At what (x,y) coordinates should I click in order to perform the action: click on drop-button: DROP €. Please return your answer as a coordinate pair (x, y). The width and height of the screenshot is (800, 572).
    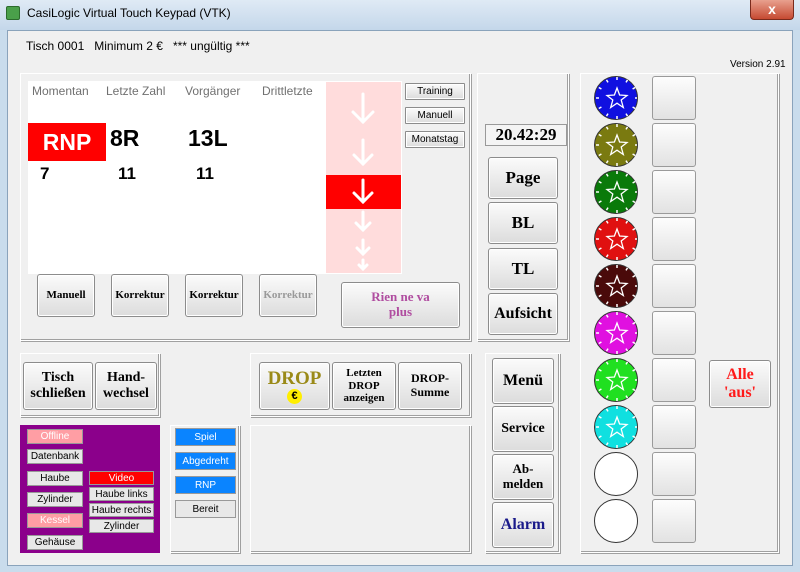
    Looking at the image, I should click on (294, 386).